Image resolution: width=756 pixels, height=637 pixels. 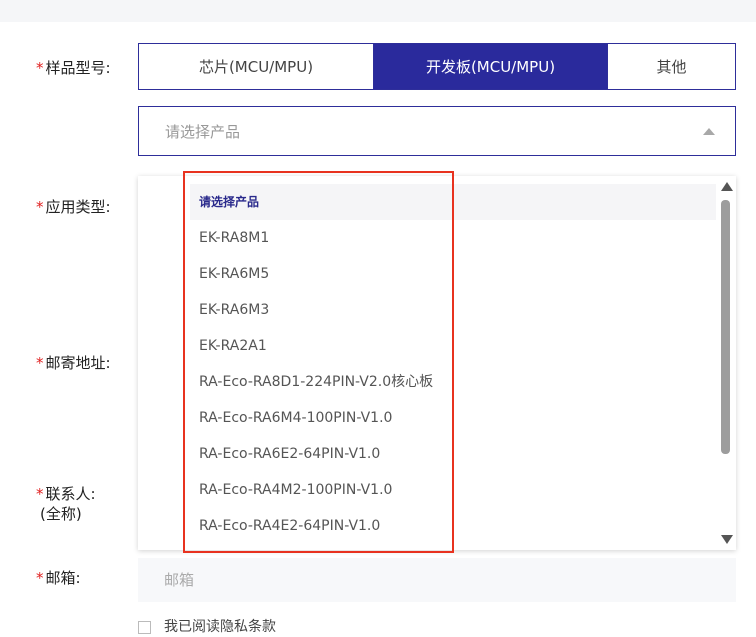 What do you see at coordinates (203, 132) in the screenshot?
I see `product-select-placeholder: 请选择产品` at bounding box center [203, 132].